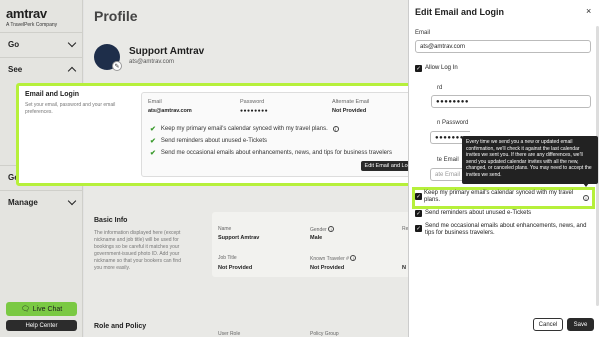  Describe the element at coordinates (423, 33) in the screenshot. I see `email-field-label: Email` at that location.